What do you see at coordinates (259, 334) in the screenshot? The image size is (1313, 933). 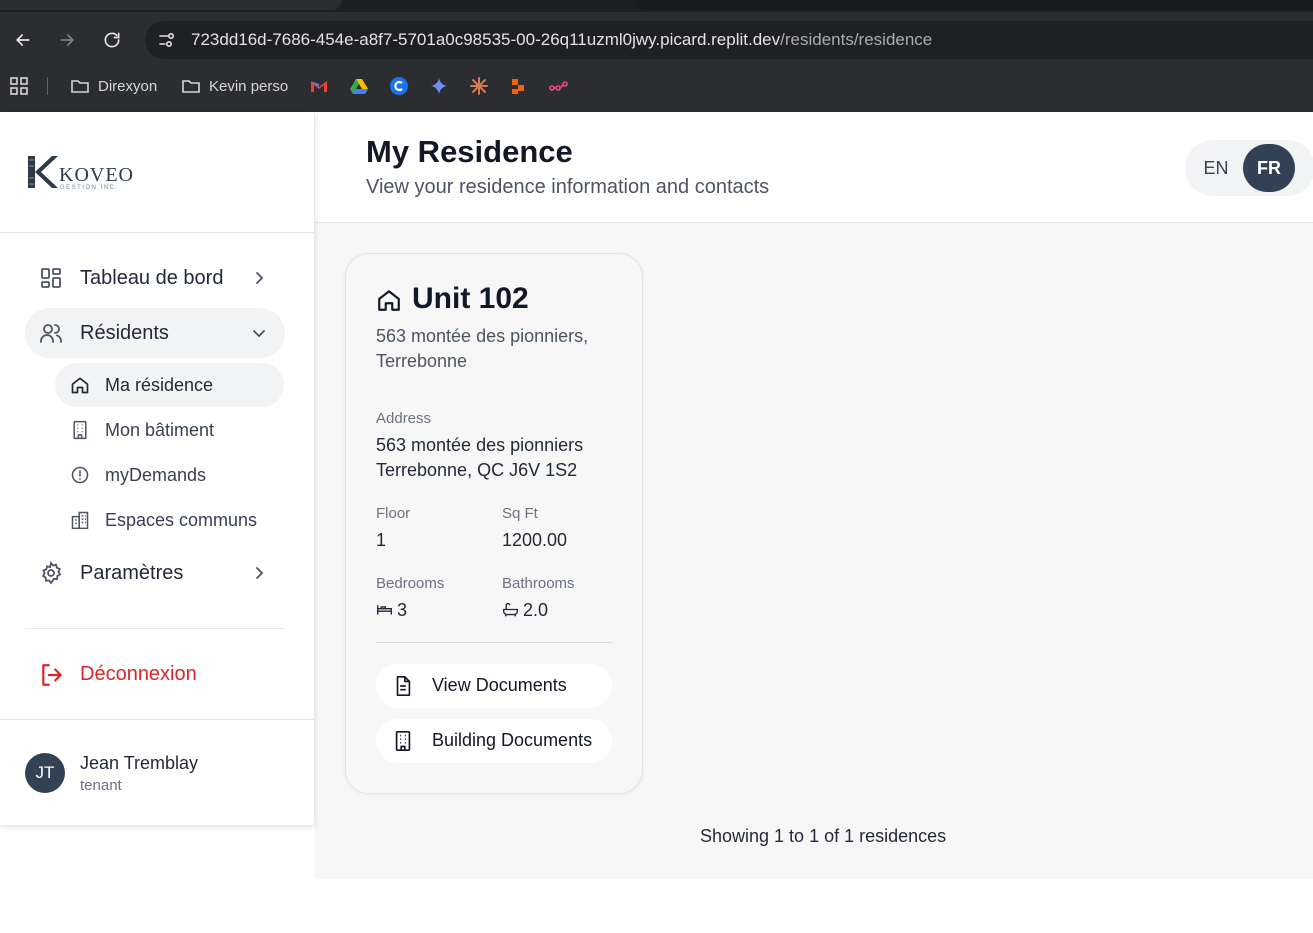 I see `chevron-down-icon` at bounding box center [259, 334].